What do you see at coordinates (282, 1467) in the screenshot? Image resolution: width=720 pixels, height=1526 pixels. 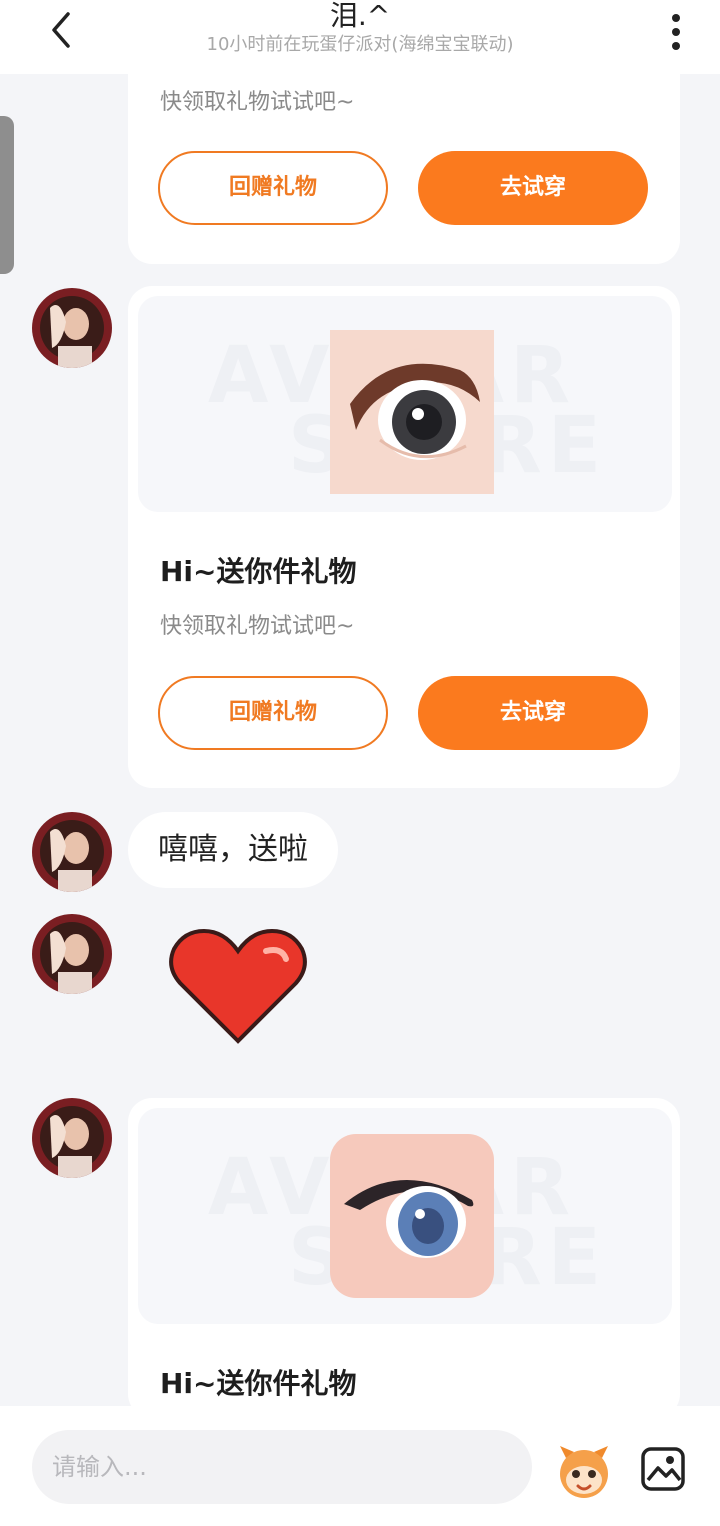 I see `message-input` at bounding box center [282, 1467].